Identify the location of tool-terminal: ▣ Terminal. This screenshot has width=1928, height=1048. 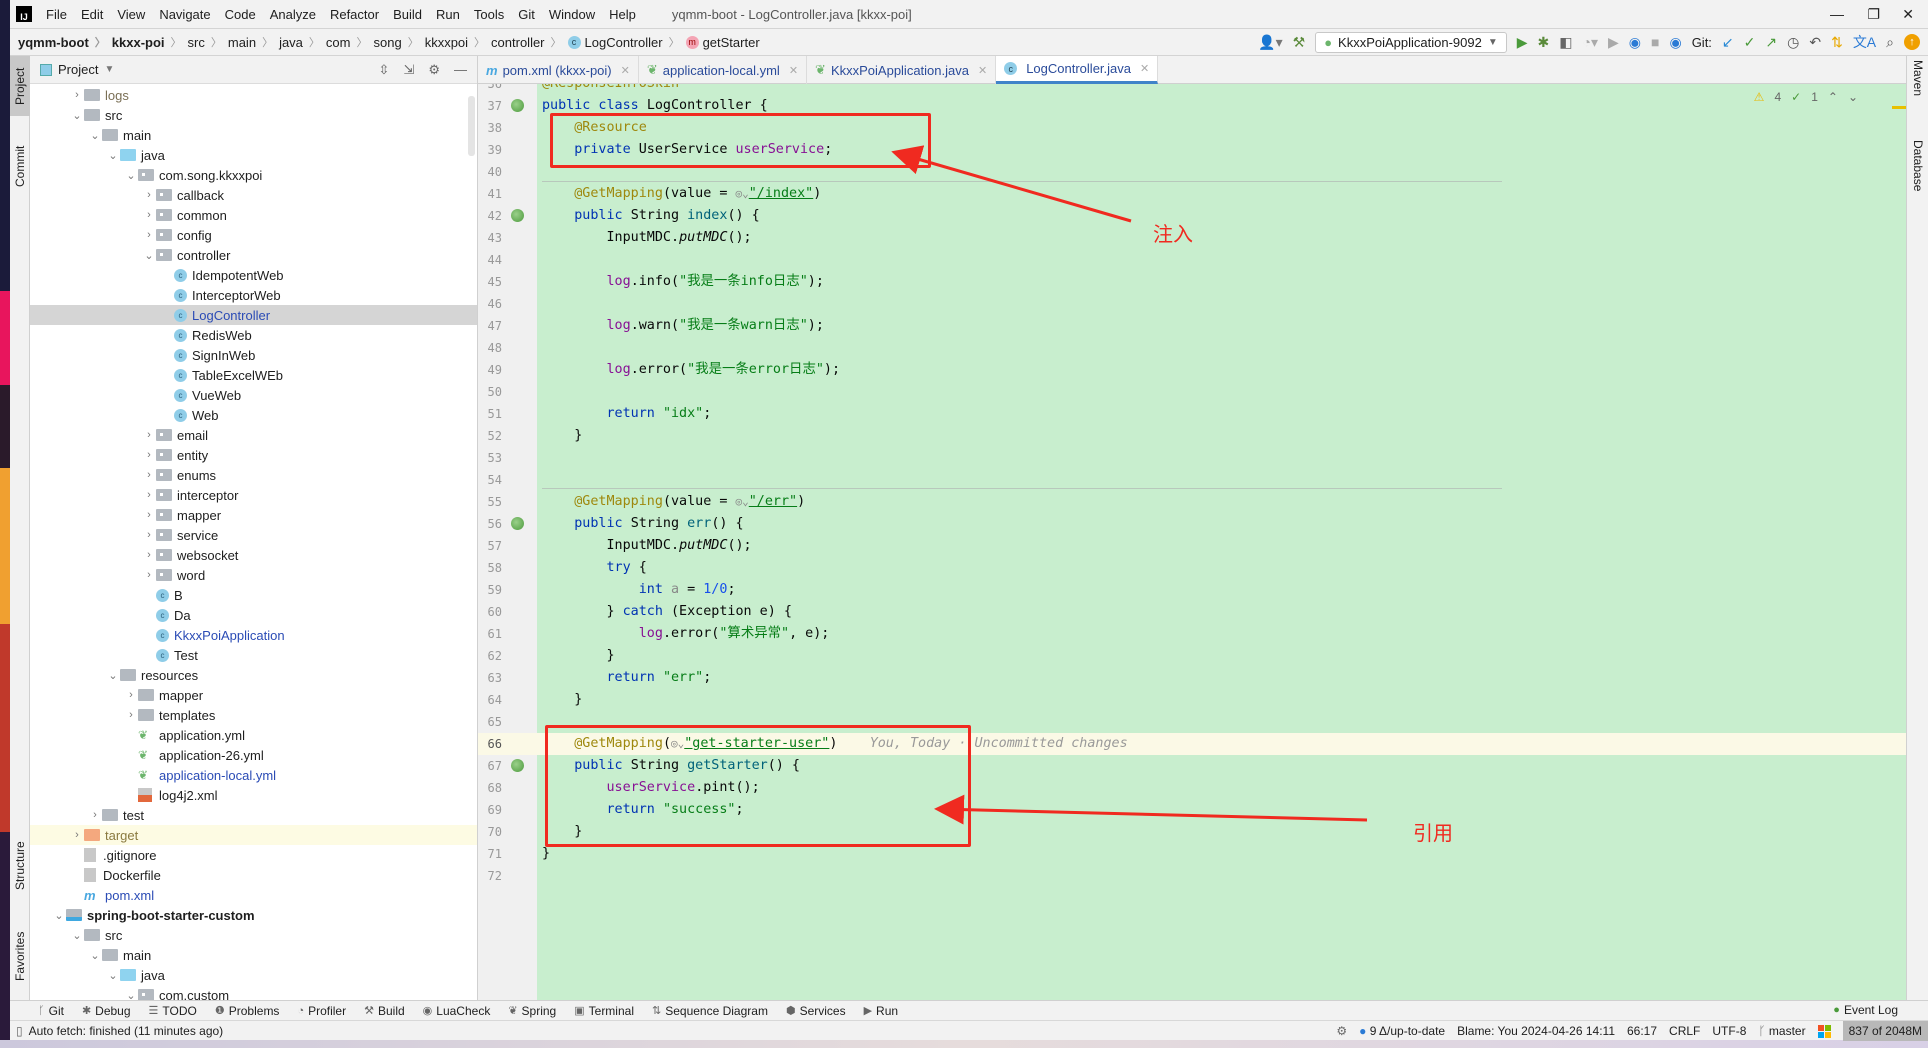
(604, 1011).